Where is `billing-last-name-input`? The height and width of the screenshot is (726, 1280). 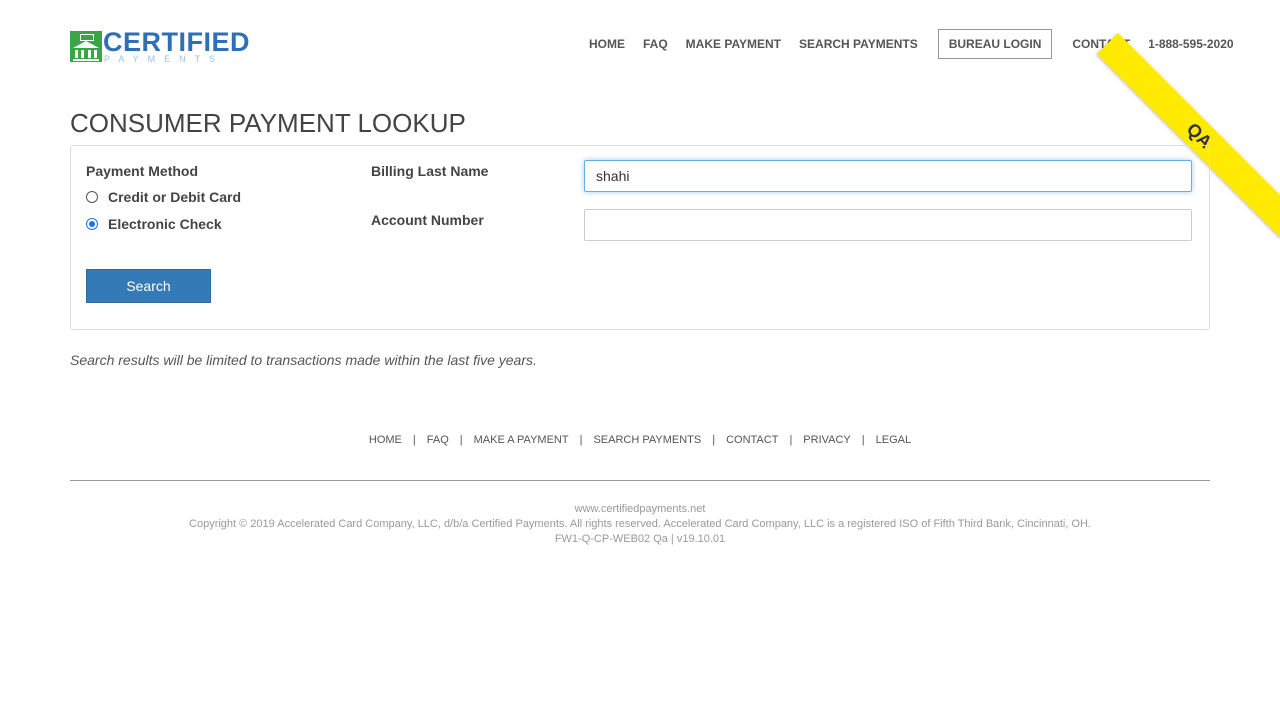 billing-last-name-input is located at coordinates (888, 176).